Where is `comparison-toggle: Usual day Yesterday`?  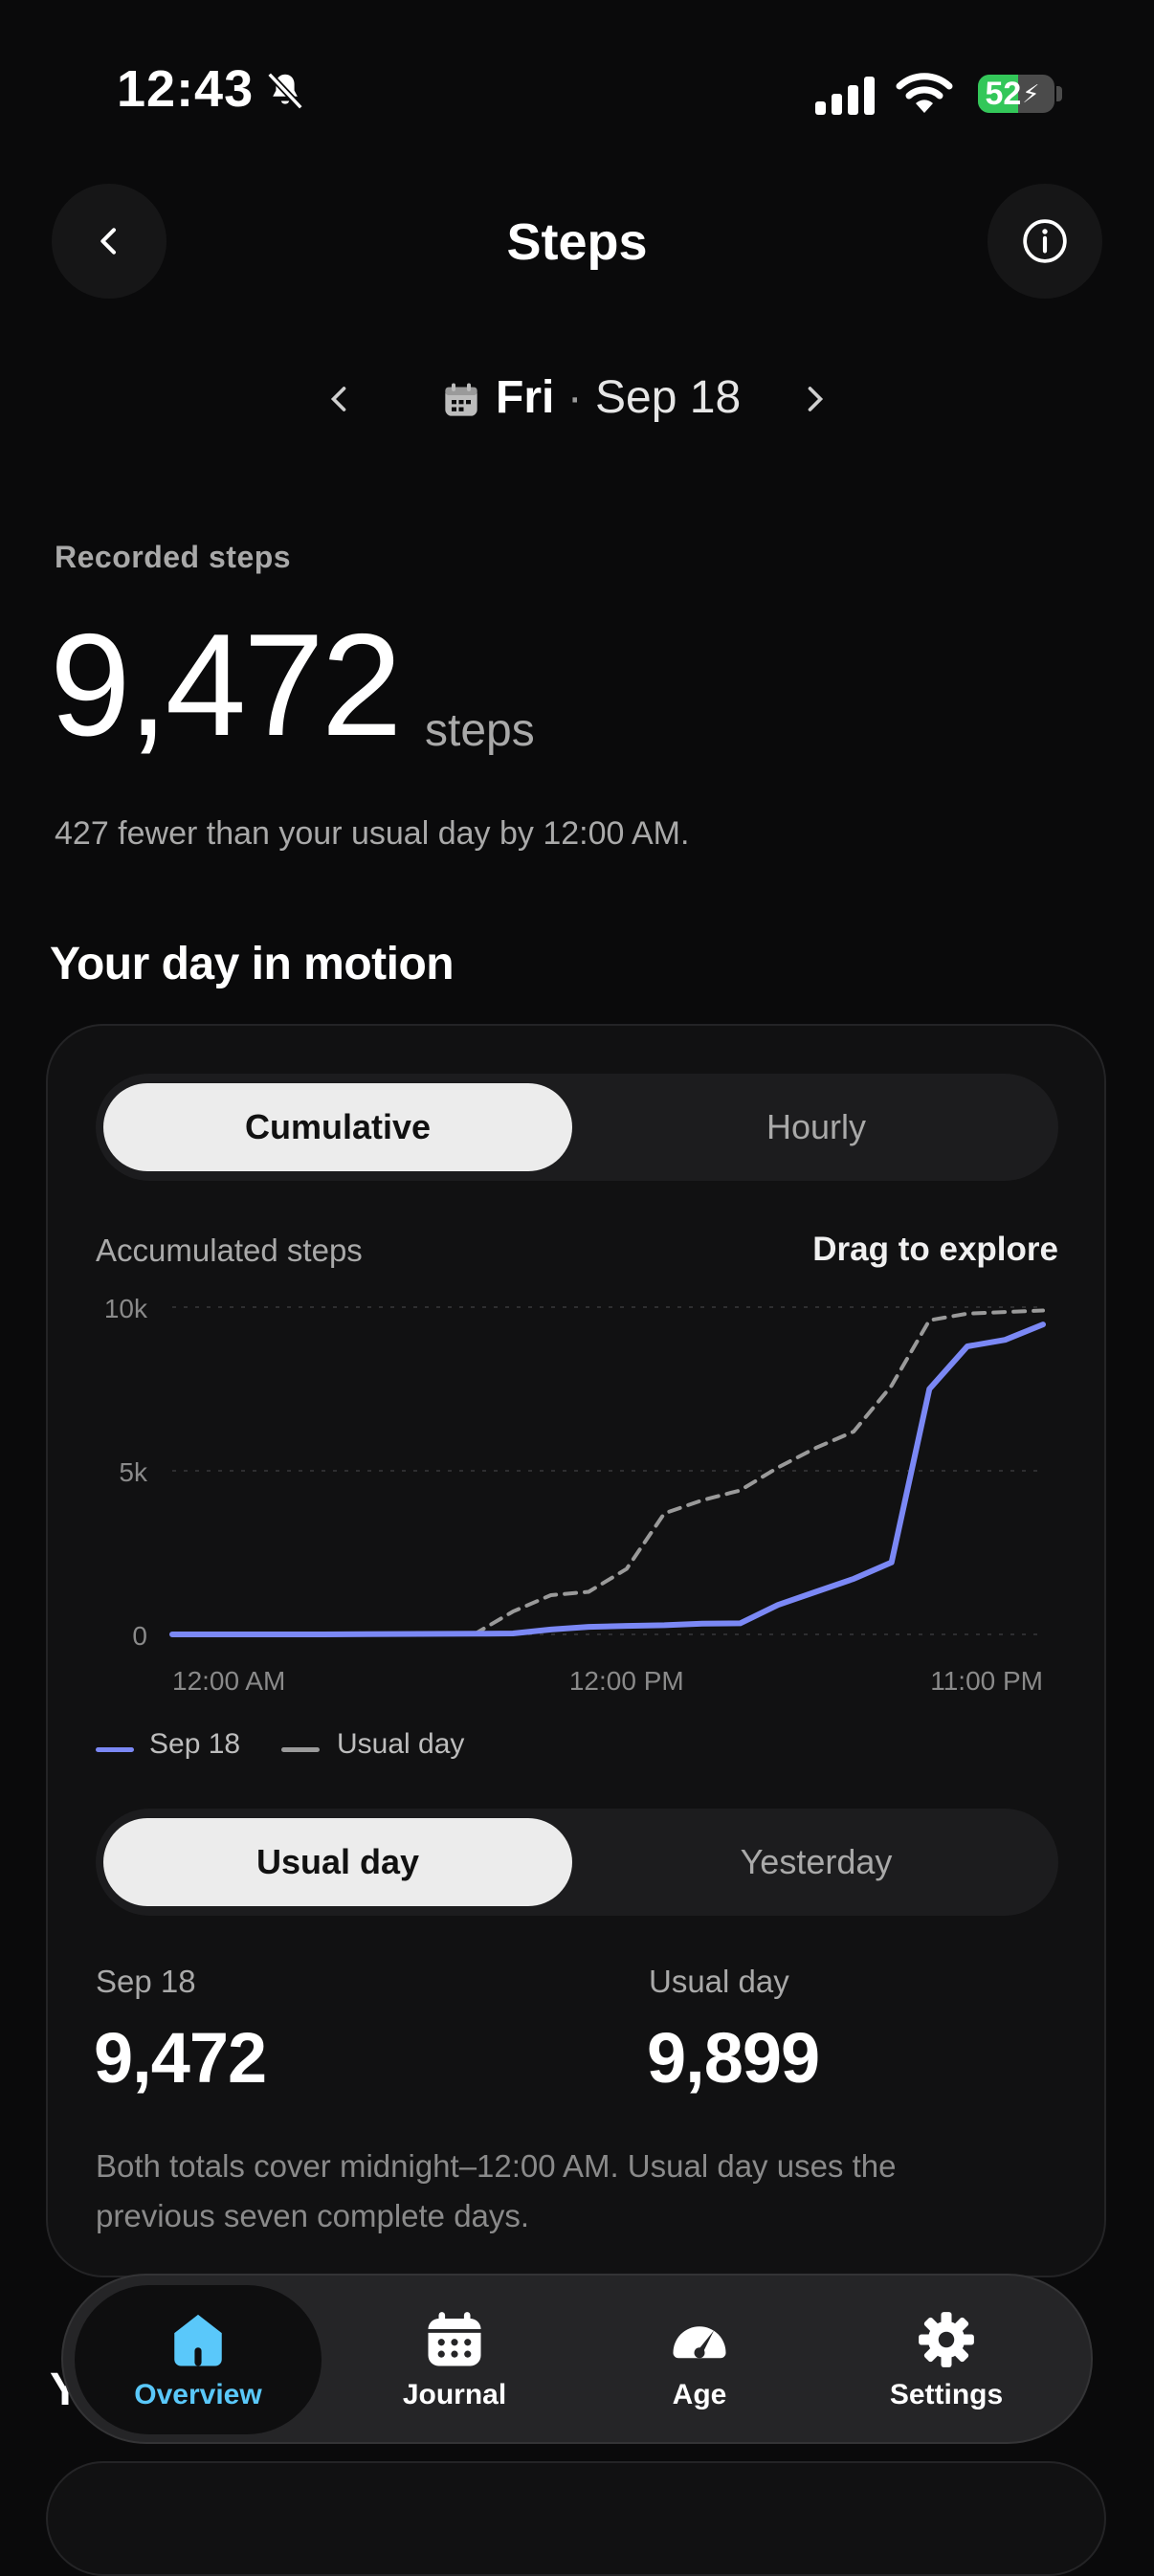 comparison-toggle: Usual day Yesterday is located at coordinates (577, 1862).